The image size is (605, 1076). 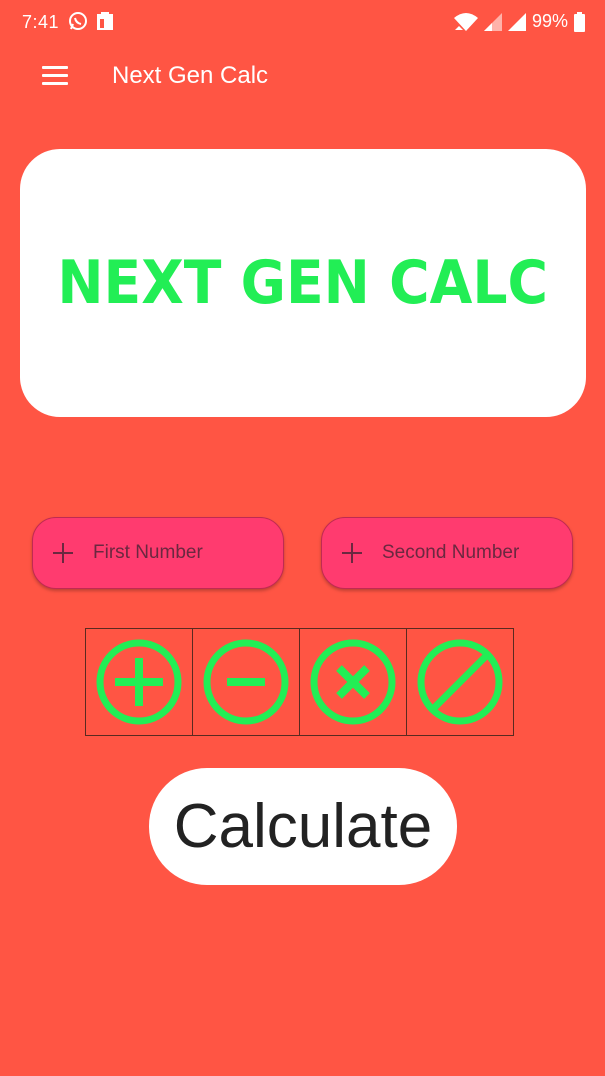 I want to click on second-number-input, so click(x=467, y=553).